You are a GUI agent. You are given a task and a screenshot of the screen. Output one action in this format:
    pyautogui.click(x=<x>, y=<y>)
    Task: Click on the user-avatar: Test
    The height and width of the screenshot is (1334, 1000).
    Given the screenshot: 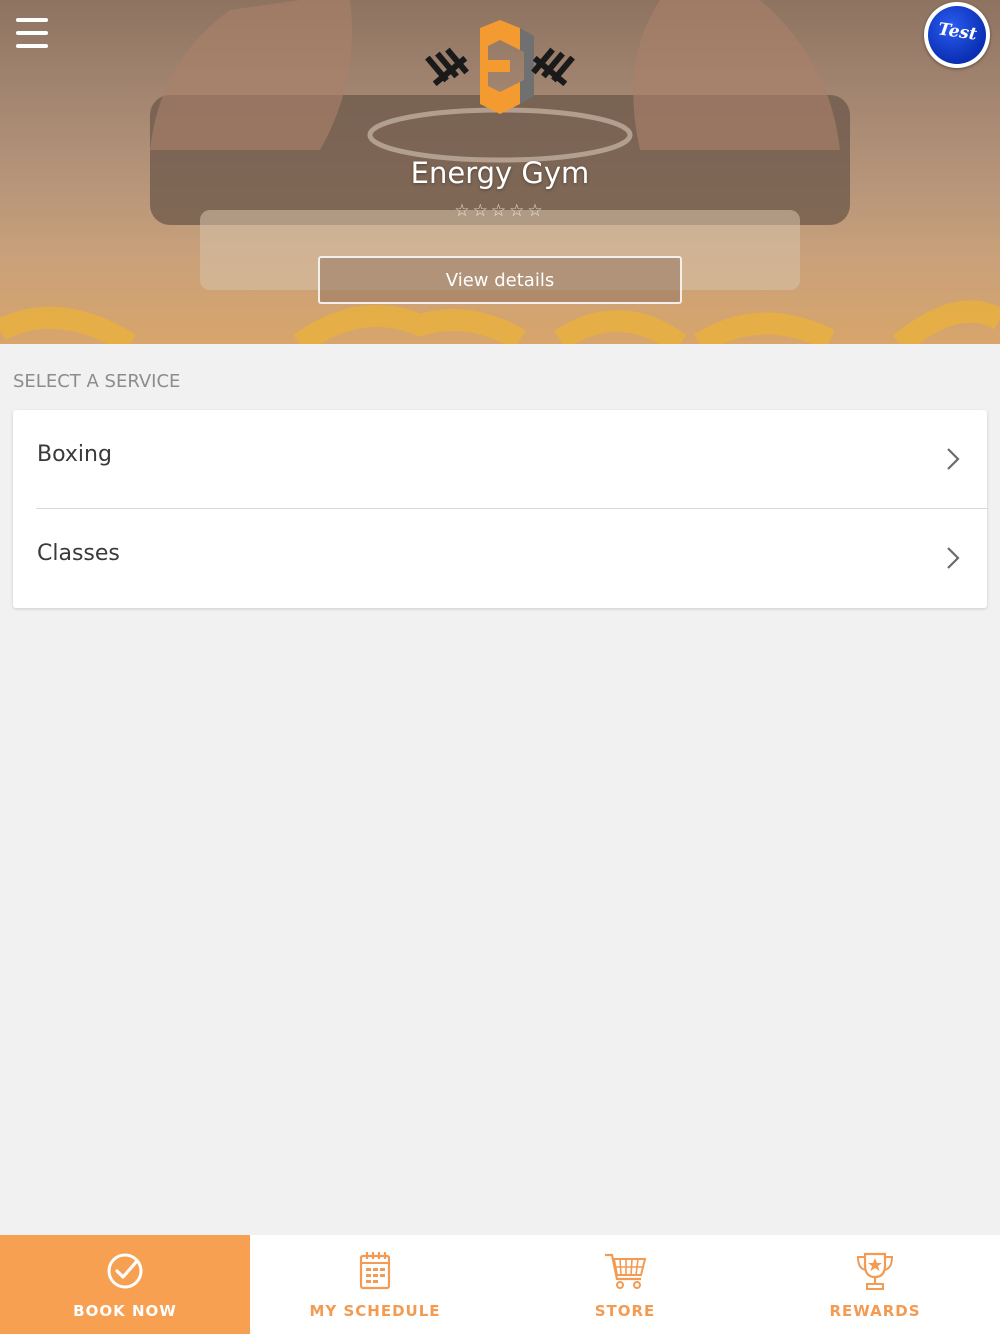 What is the action you would take?
    pyautogui.click(x=957, y=35)
    